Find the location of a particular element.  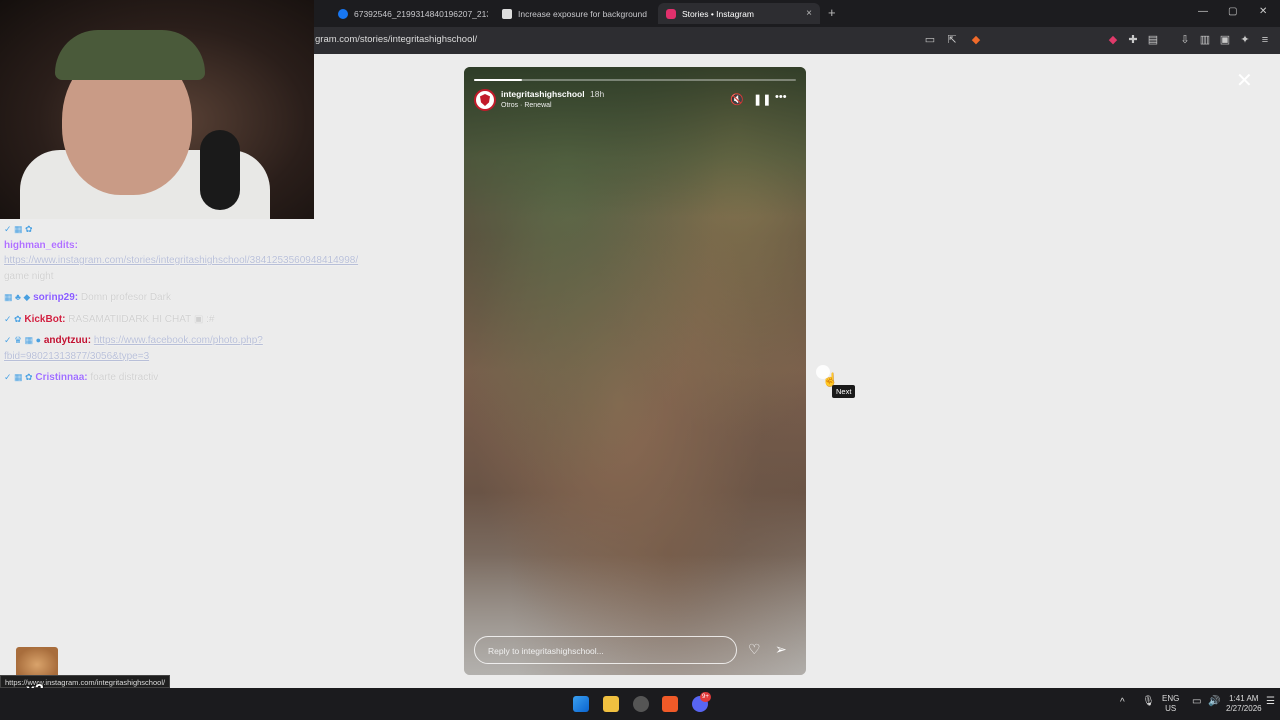

instagram-icon is located at coordinates (671, 13).